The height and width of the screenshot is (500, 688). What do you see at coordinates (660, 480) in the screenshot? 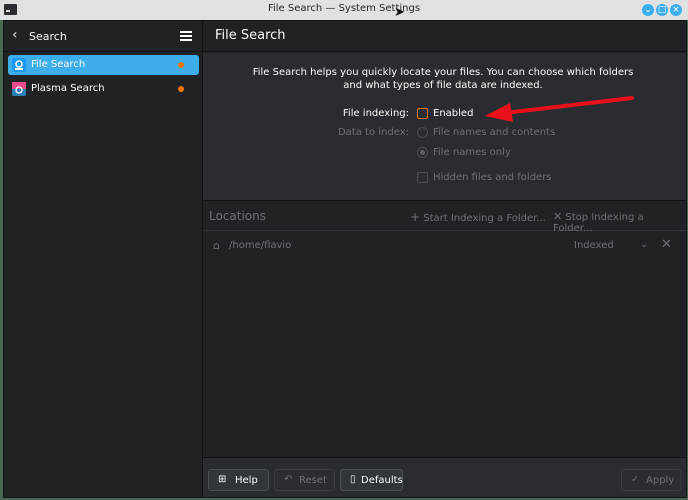
I see `apply-label: Apply` at bounding box center [660, 480].